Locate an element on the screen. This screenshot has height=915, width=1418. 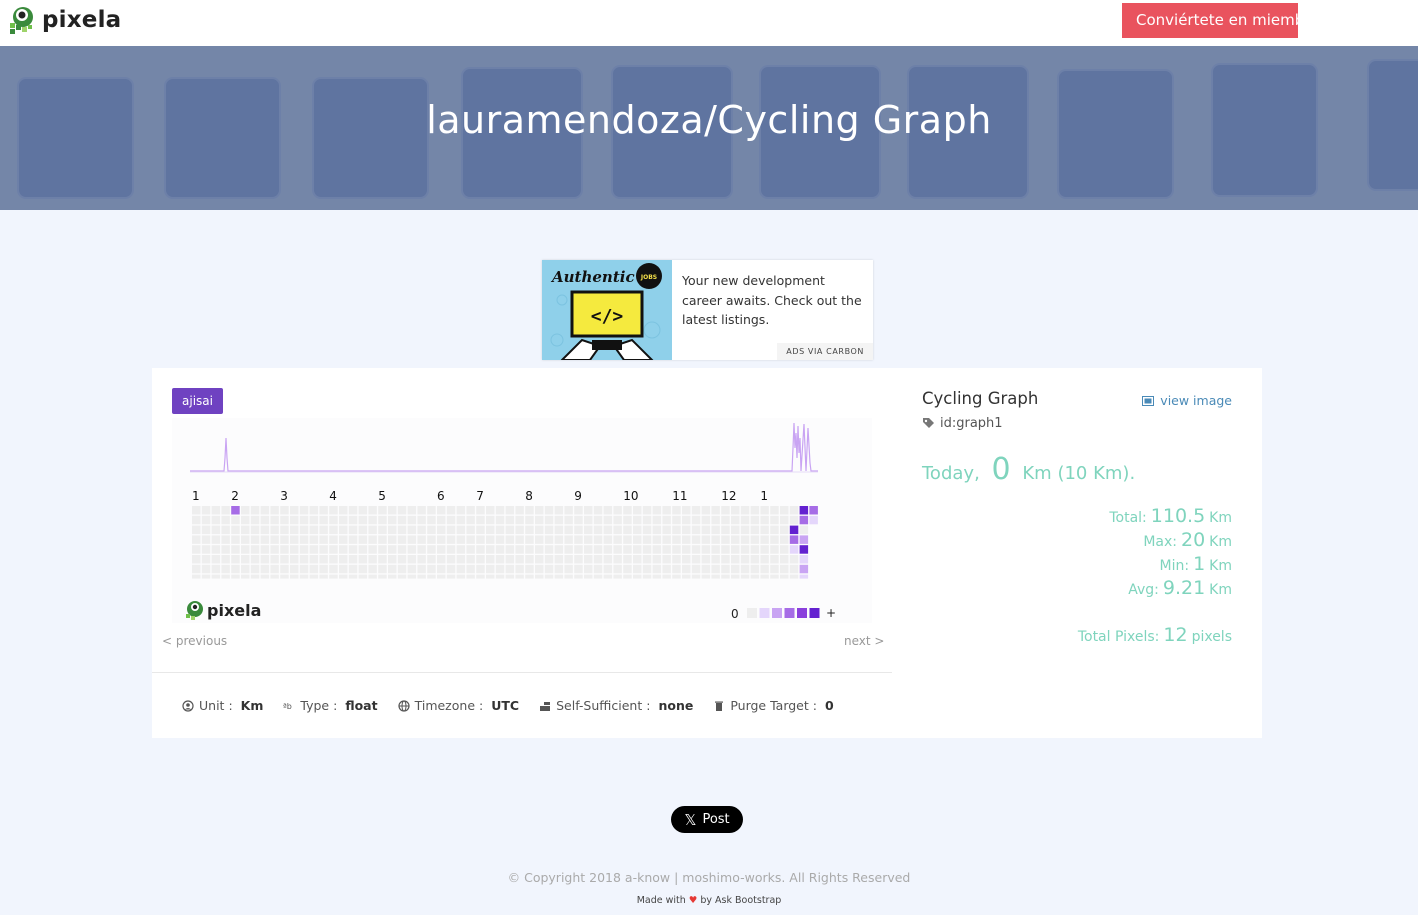
next-link: next > is located at coordinates (864, 641).